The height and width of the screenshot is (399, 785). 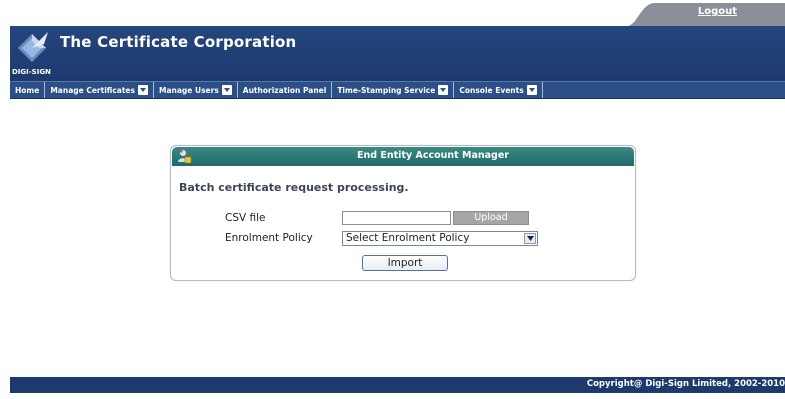 I want to click on nav-home-label: Home, so click(x=27, y=90).